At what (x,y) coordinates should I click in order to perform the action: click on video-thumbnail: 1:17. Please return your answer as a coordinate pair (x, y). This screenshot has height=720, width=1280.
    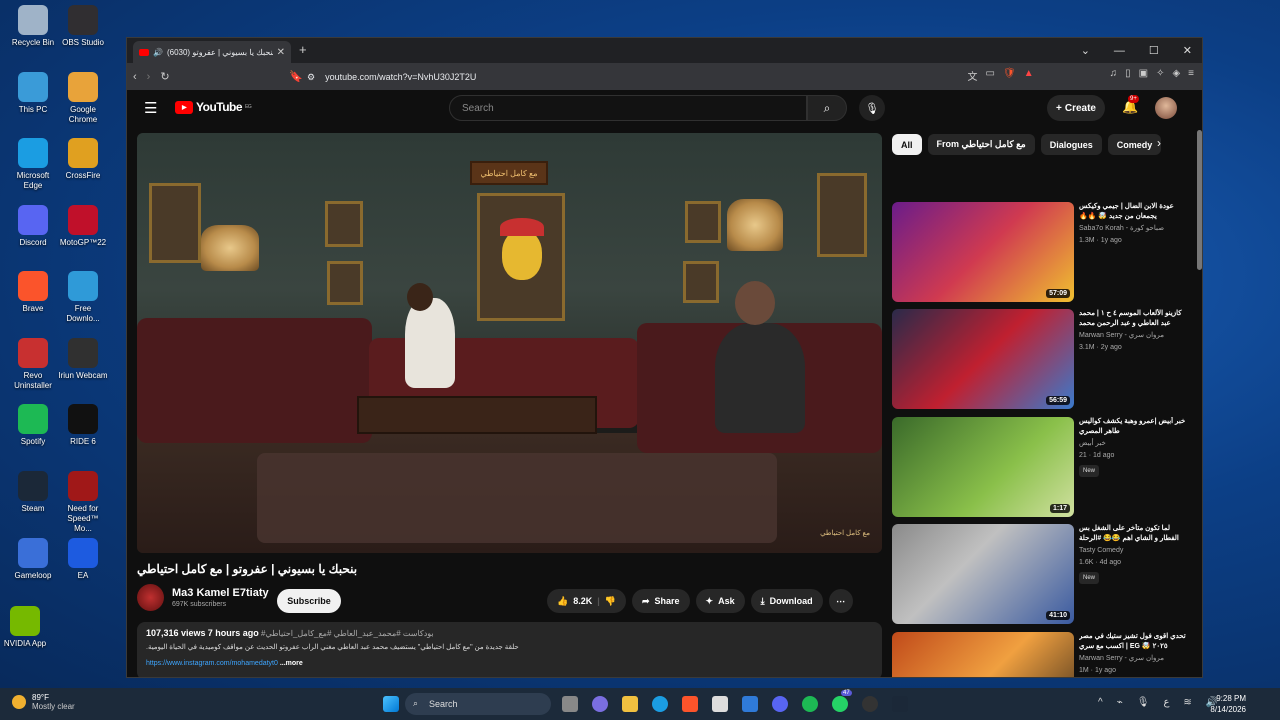
    Looking at the image, I should click on (983, 467).